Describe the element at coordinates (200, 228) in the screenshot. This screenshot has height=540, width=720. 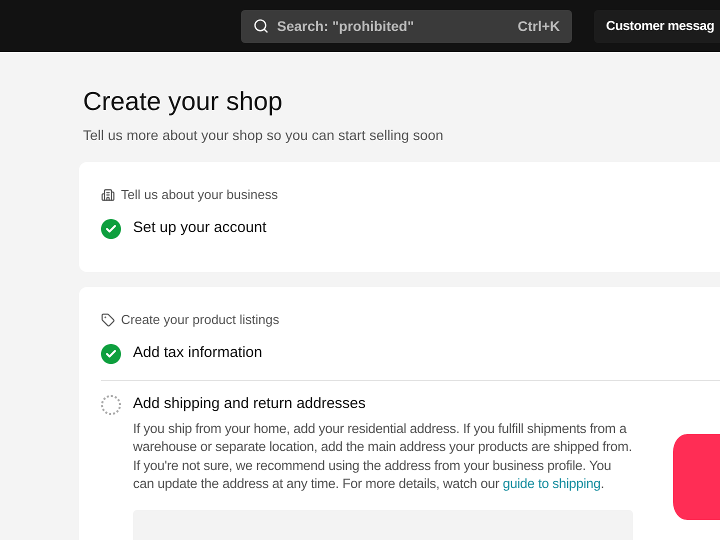
I see `step-title: Set up your account` at that location.